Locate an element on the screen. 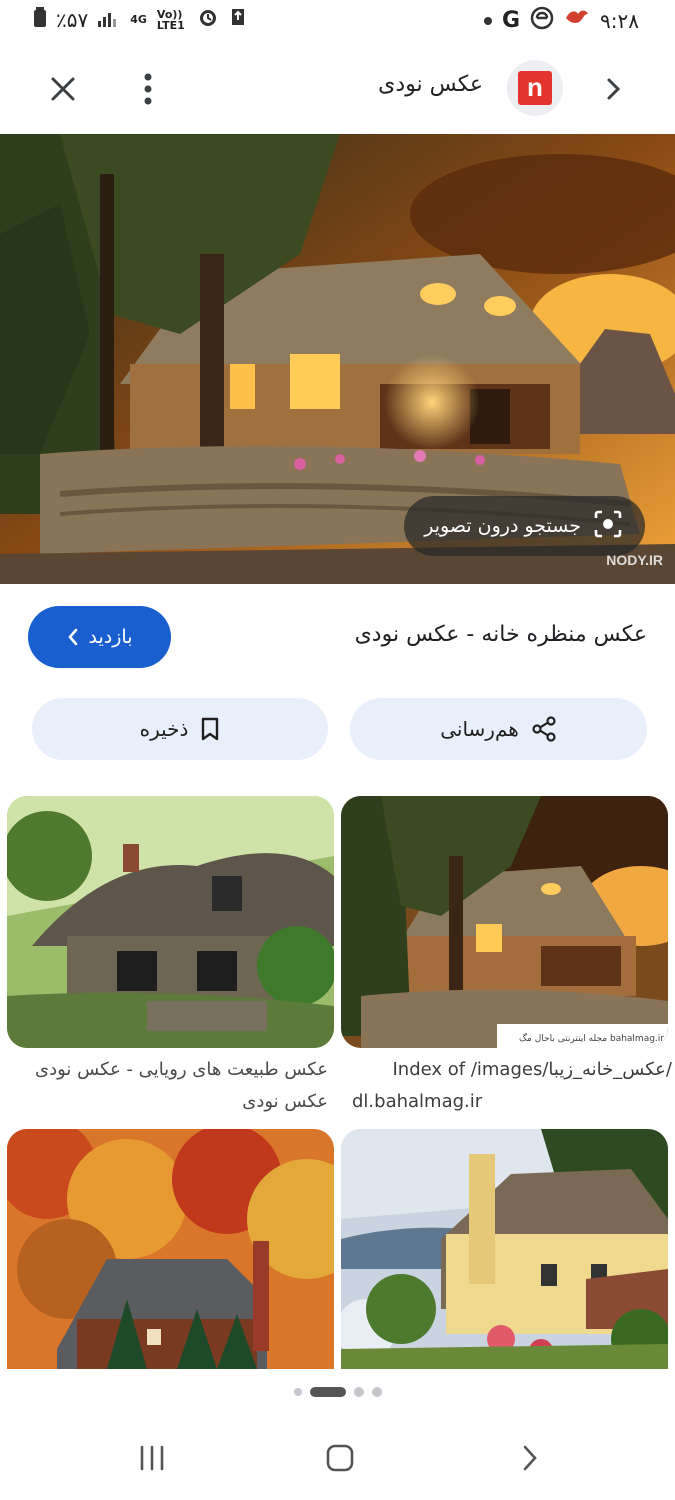 Image resolution: width=675 pixels, height=1500 pixels. back-button is located at coordinates (530, 1458).